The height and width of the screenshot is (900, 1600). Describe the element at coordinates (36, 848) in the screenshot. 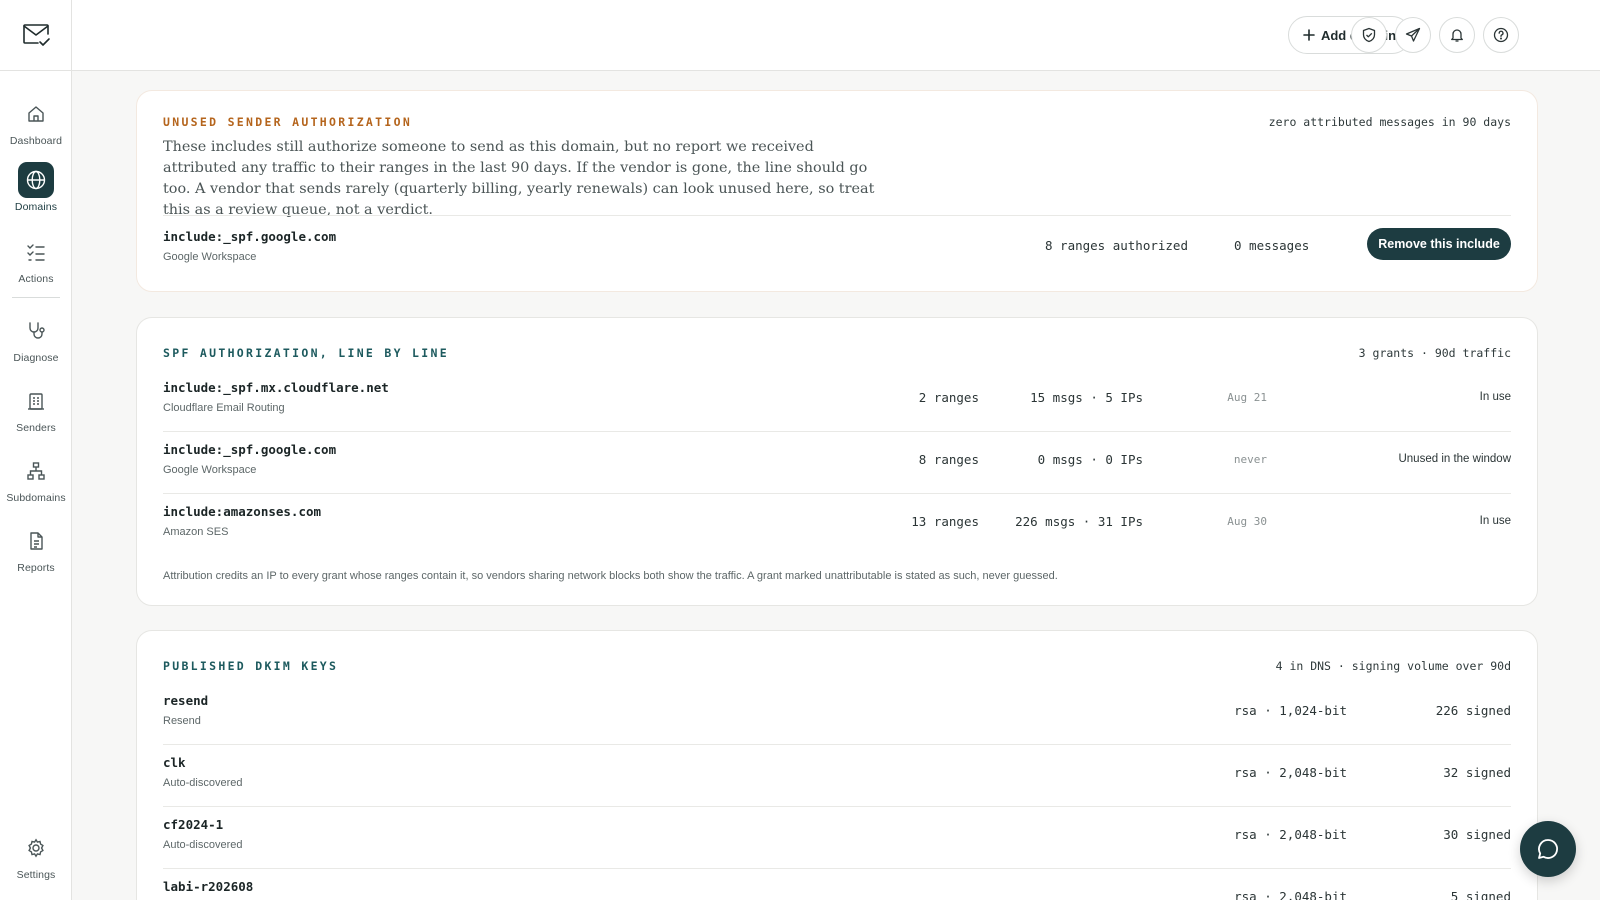

I see `gear-icon` at that location.